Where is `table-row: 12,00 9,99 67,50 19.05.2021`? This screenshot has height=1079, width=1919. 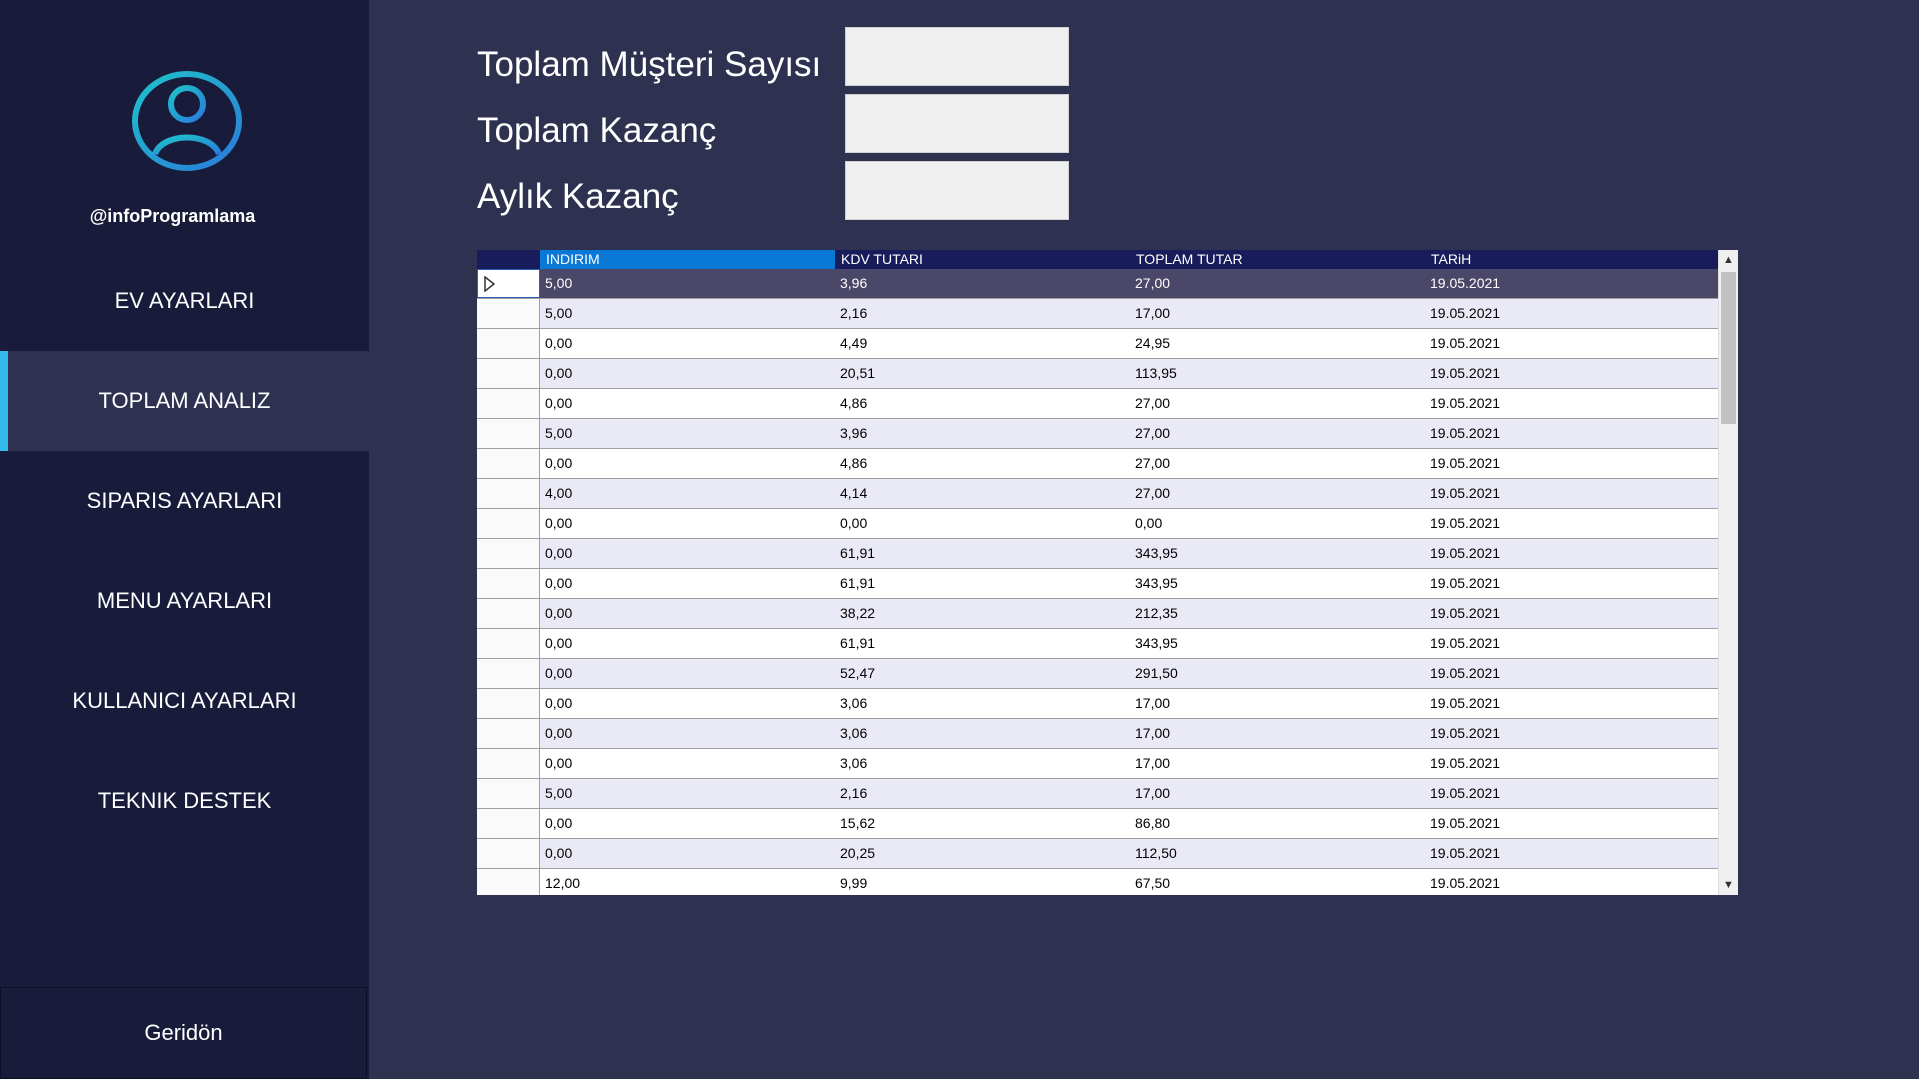
table-row: 12,00 9,99 67,50 19.05.2021 is located at coordinates (1097, 882).